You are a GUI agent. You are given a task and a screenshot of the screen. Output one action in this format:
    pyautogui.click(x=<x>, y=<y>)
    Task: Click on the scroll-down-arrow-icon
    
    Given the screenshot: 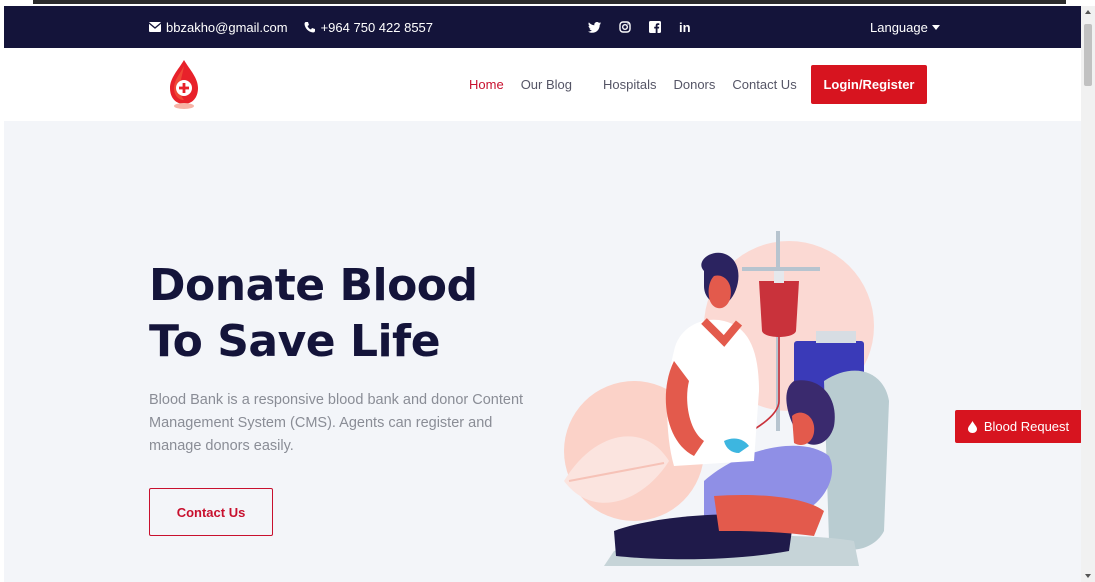 What is the action you would take?
    pyautogui.click(x=1088, y=576)
    